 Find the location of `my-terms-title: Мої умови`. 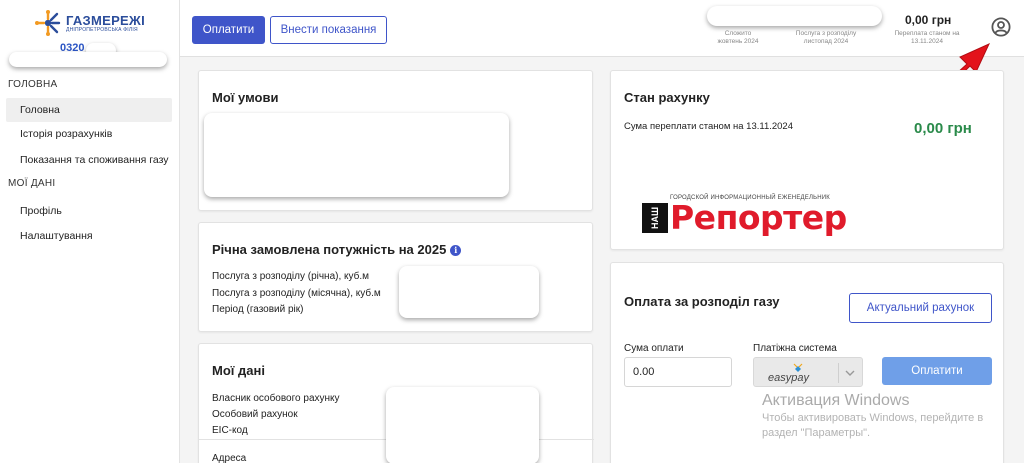

my-terms-title: Мої умови is located at coordinates (245, 97).